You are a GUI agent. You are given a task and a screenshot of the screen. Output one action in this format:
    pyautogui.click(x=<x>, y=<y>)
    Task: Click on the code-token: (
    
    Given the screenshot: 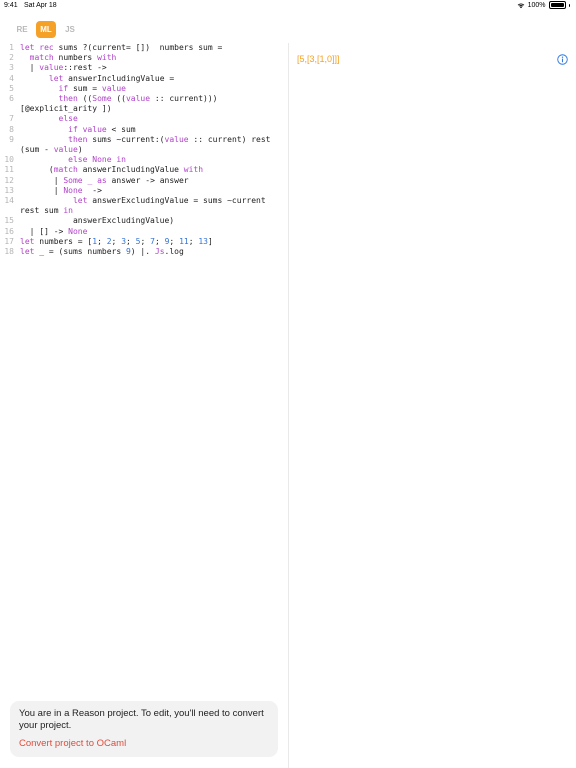 What is the action you would take?
    pyautogui.click(x=37, y=170)
    